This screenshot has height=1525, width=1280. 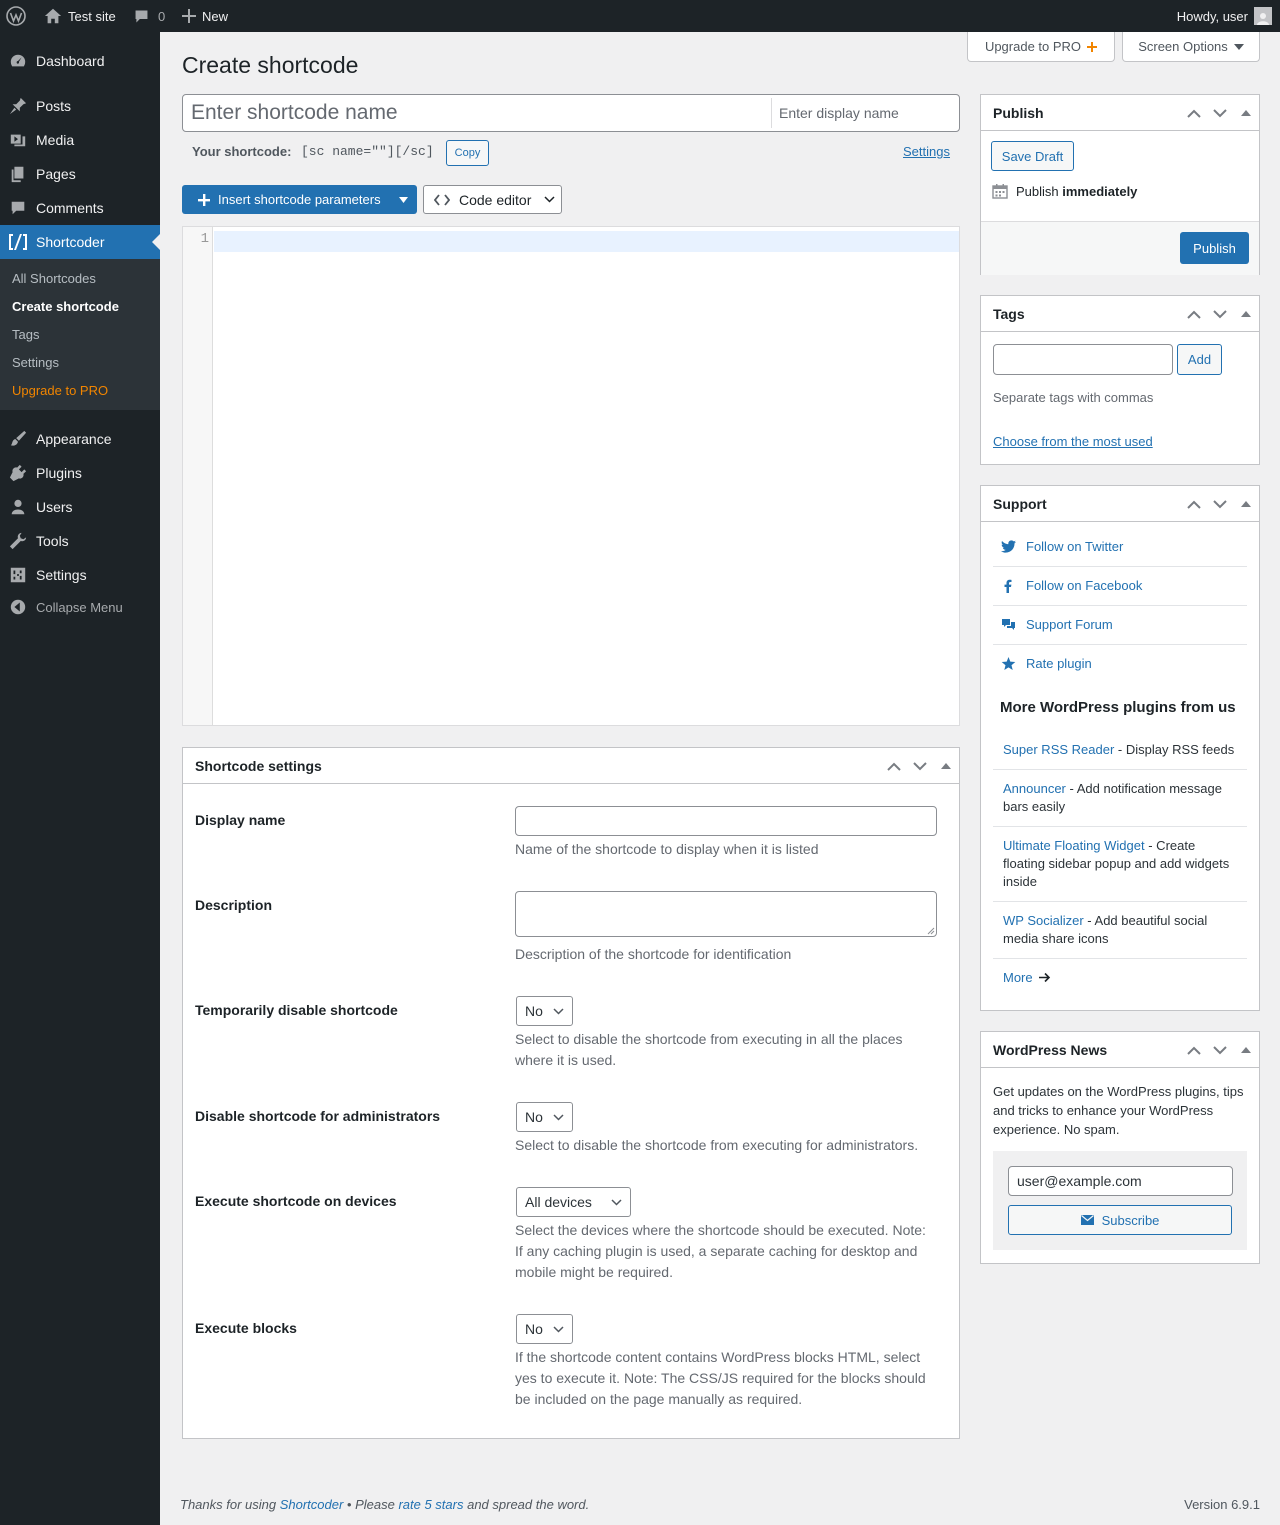 I want to click on tags-title: Tags, so click(x=1009, y=314).